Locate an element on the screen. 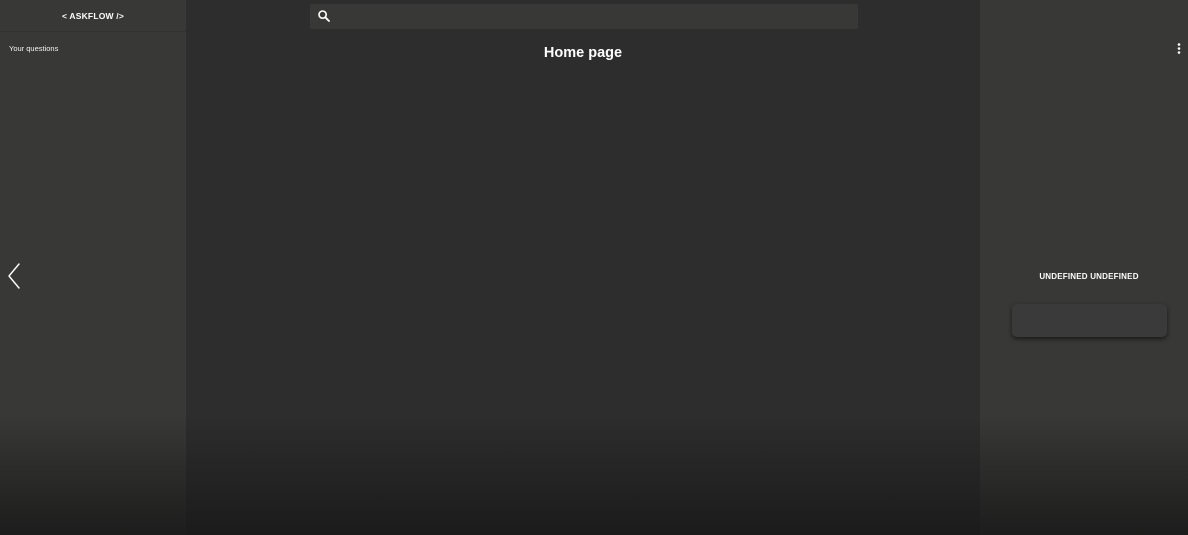 This screenshot has width=1188, height=535. collapse-sidebar-button is located at coordinates (14, 276).